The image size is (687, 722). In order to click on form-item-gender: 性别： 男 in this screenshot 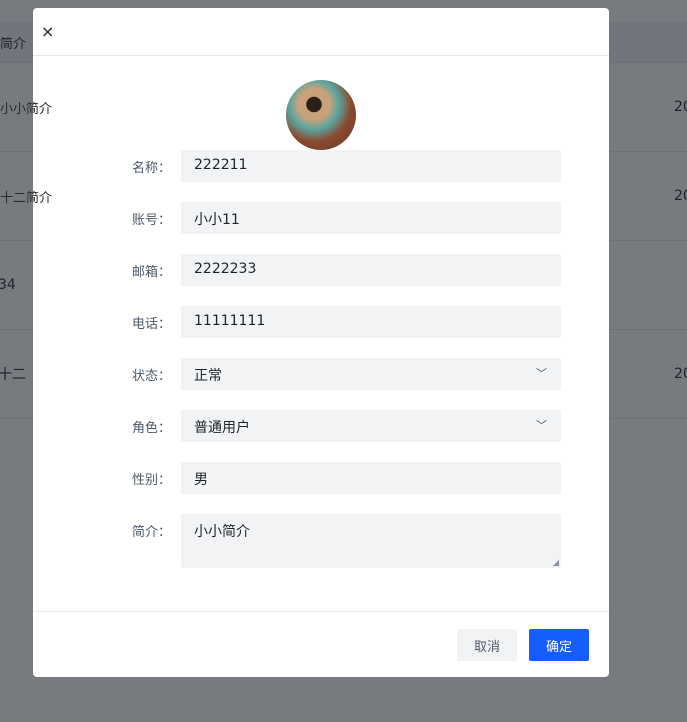, I will do `click(321, 478)`.